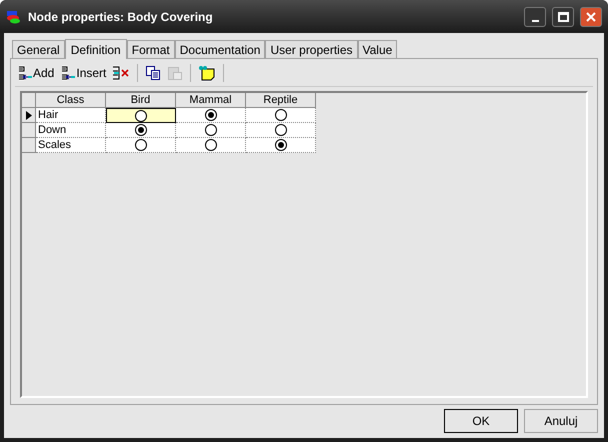  I want to click on toolbar-button: Insert, so click(83, 73).